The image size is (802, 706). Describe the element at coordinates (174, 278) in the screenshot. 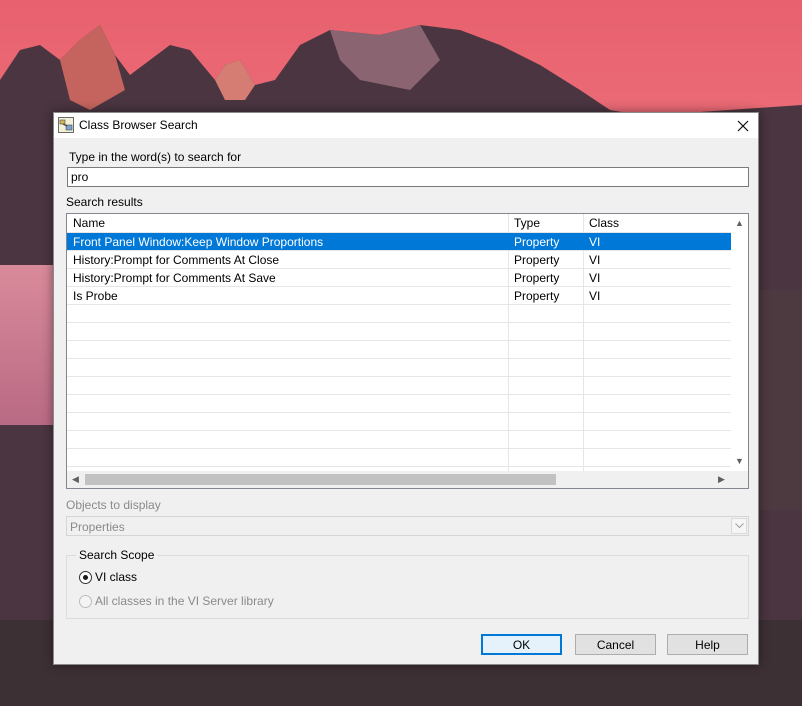

I see `row-name: History:Prompt for Comments At Save` at that location.